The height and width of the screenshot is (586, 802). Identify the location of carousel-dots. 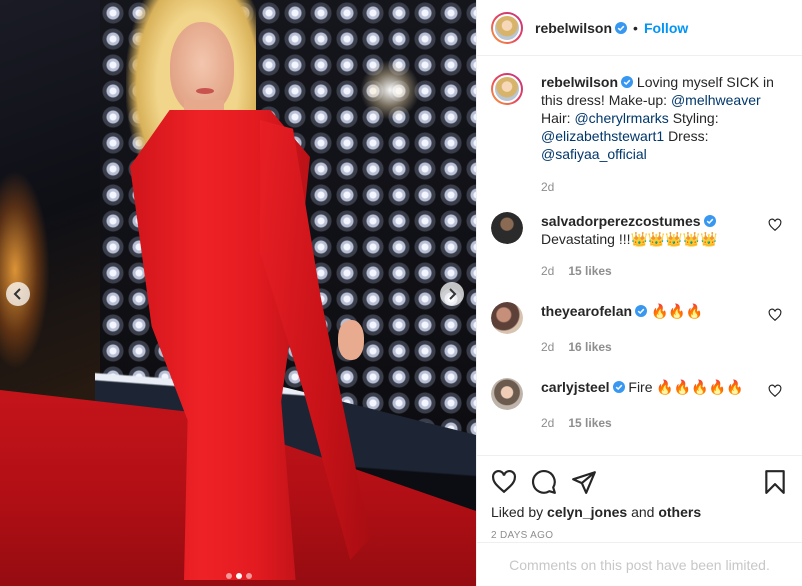
(239, 576).